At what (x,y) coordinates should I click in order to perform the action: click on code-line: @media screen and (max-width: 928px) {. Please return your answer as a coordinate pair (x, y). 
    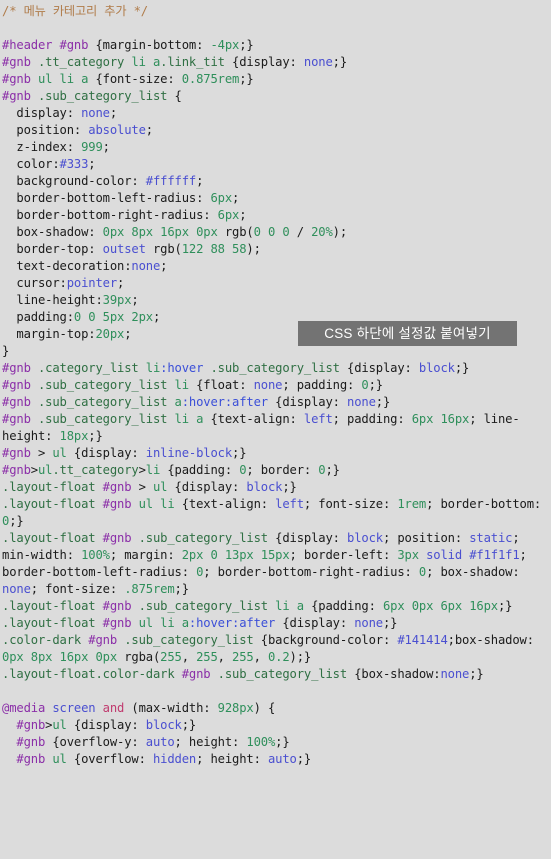
    Looking at the image, I should click on (139, 708).